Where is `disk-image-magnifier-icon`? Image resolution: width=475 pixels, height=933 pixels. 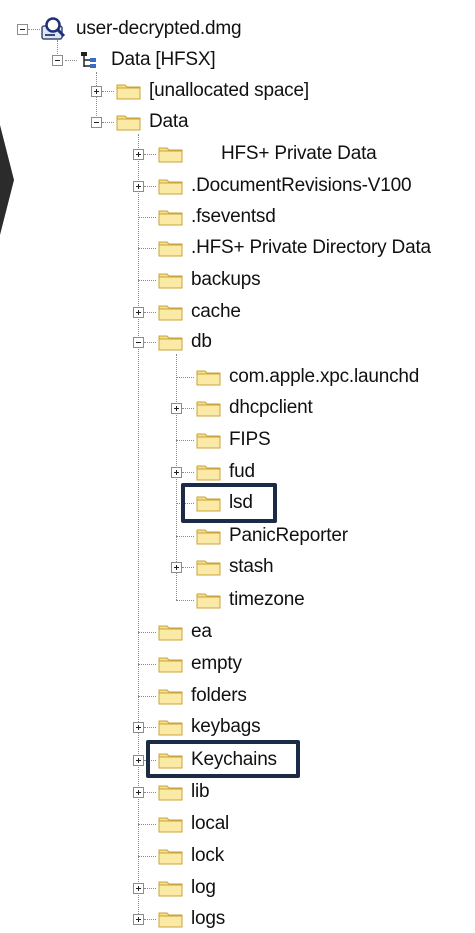 disk-image-magnifier-icon is located at coordinates (53, 28).